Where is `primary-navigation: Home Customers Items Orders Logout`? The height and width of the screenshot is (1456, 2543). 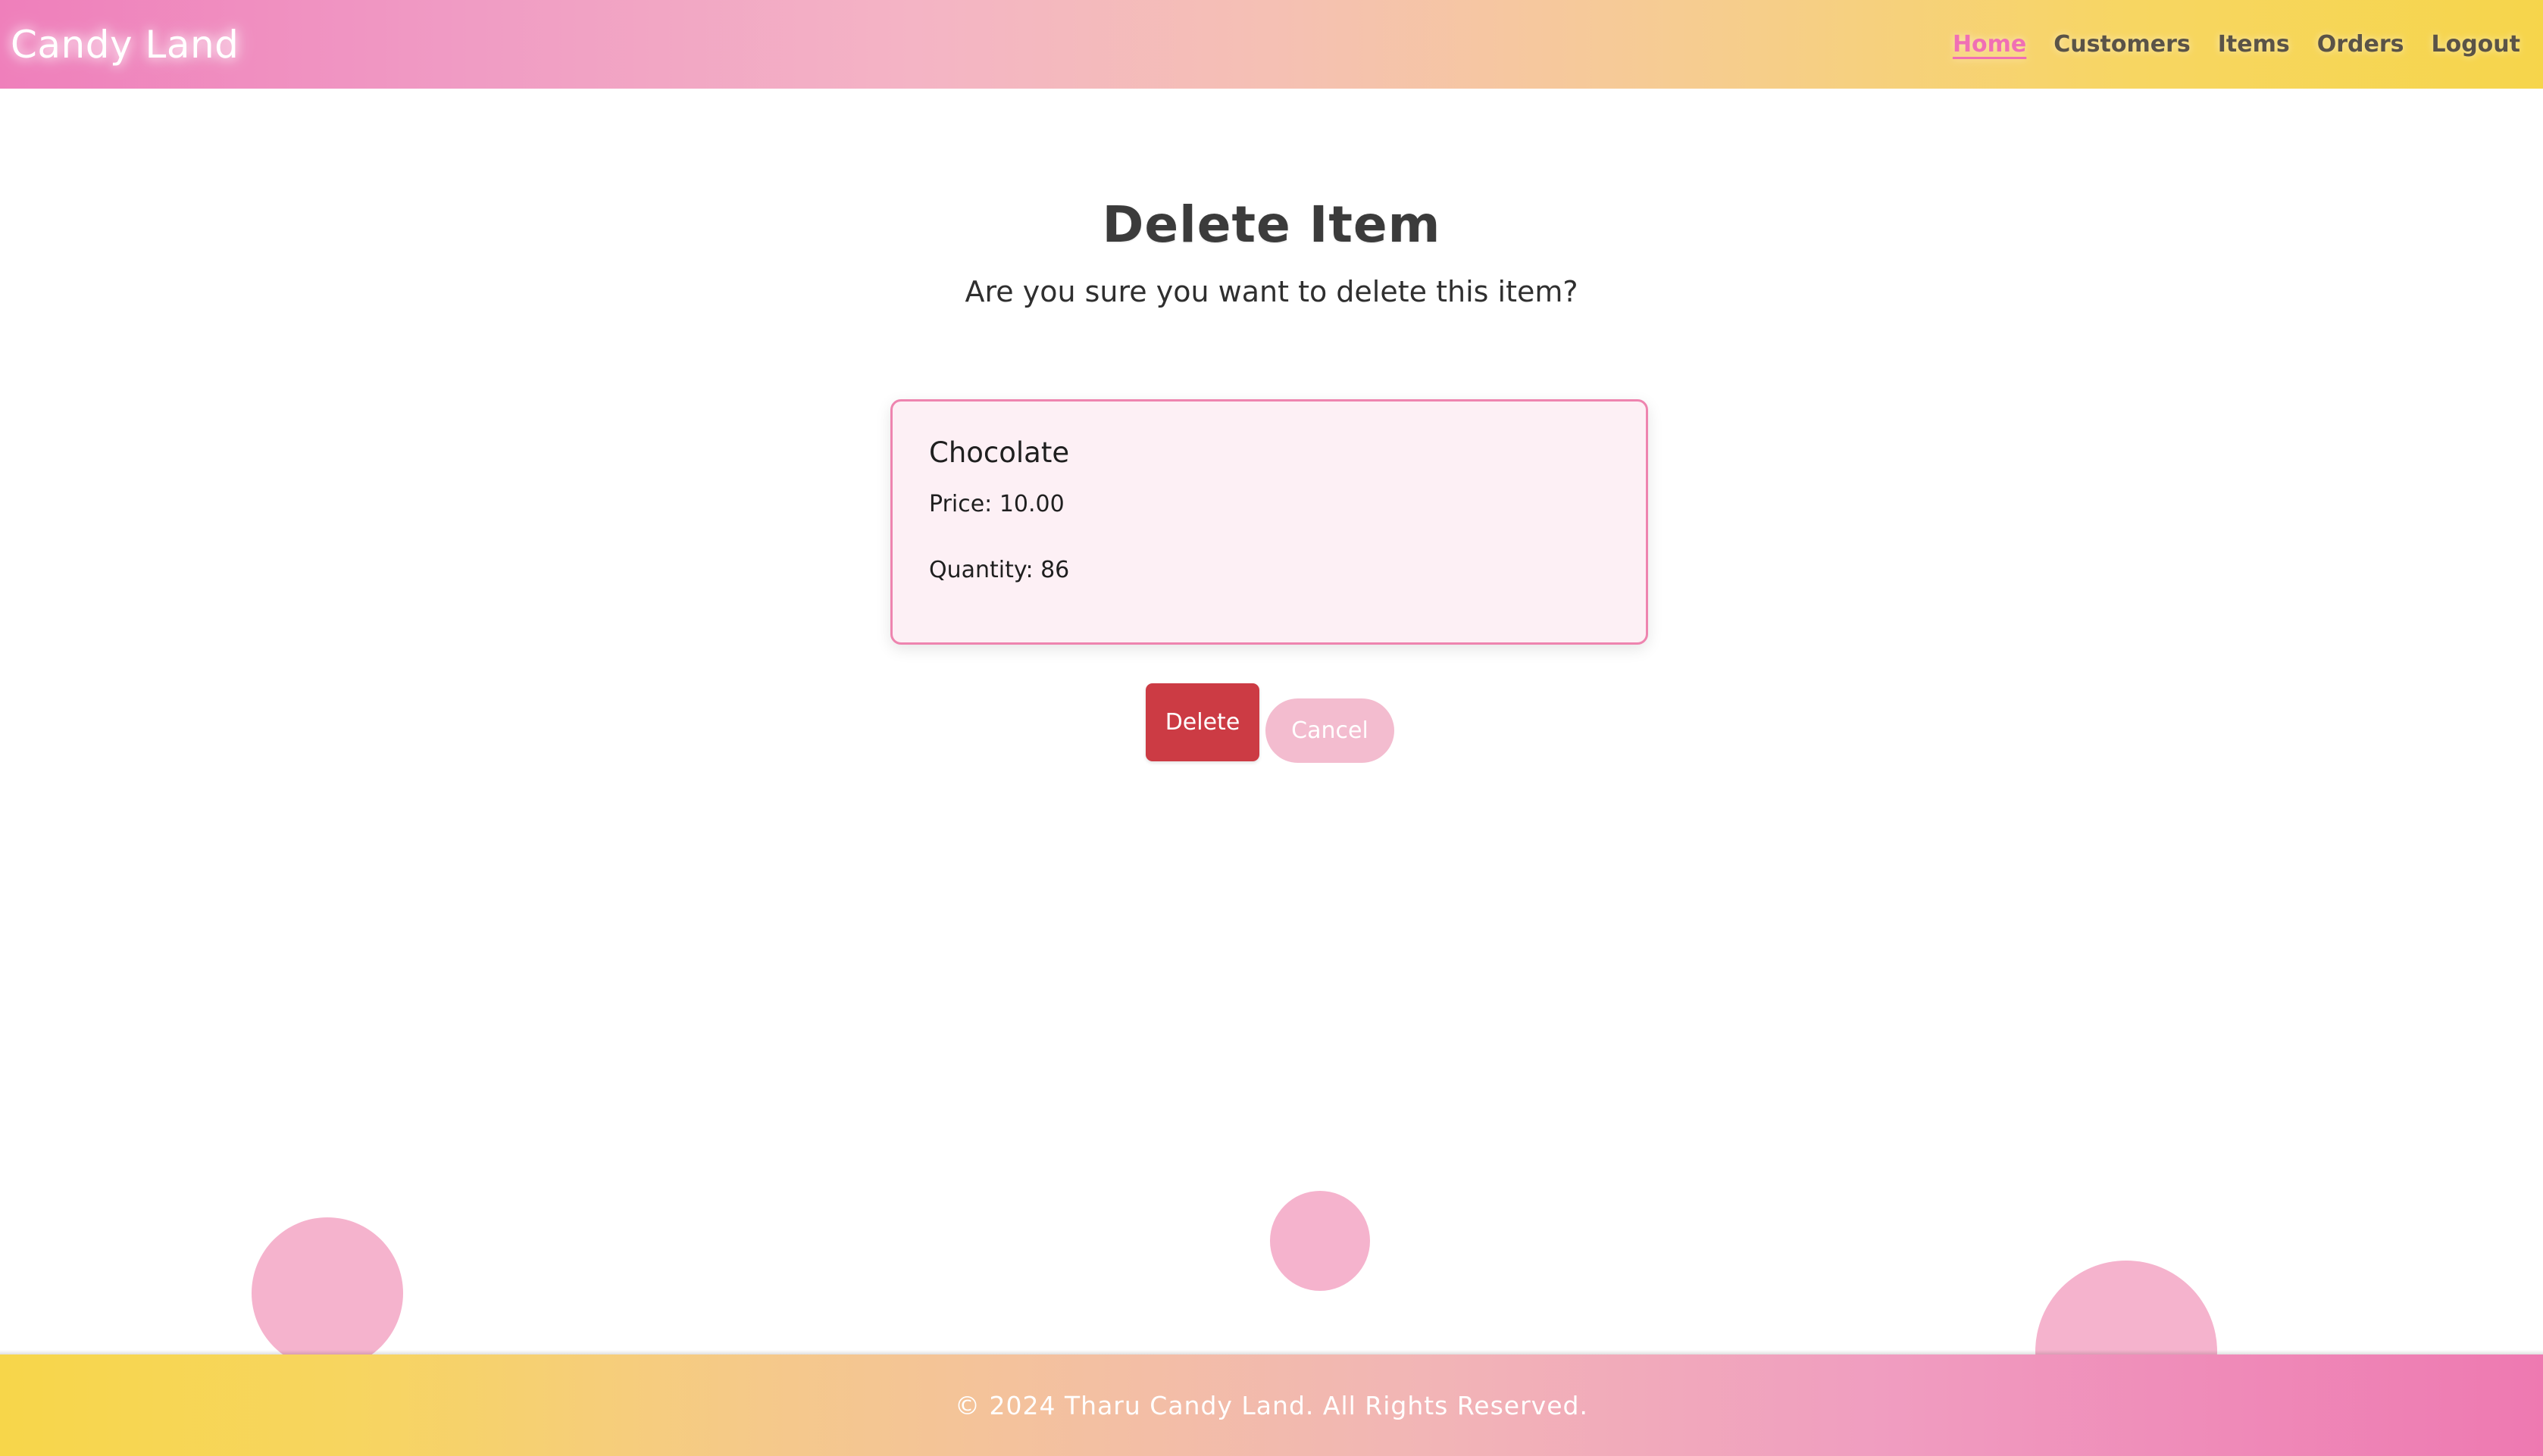 primary-navigation: Home Customers Items Orders Logout is located at coordinates (2239, 44).